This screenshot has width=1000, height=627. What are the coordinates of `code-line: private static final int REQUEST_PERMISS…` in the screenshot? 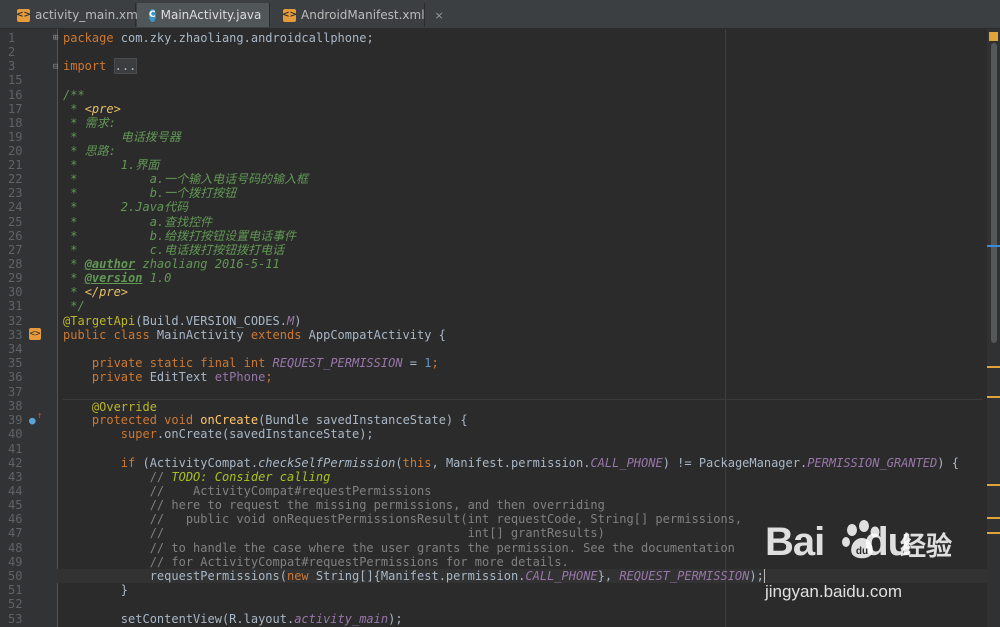 It's located at (251, 363).